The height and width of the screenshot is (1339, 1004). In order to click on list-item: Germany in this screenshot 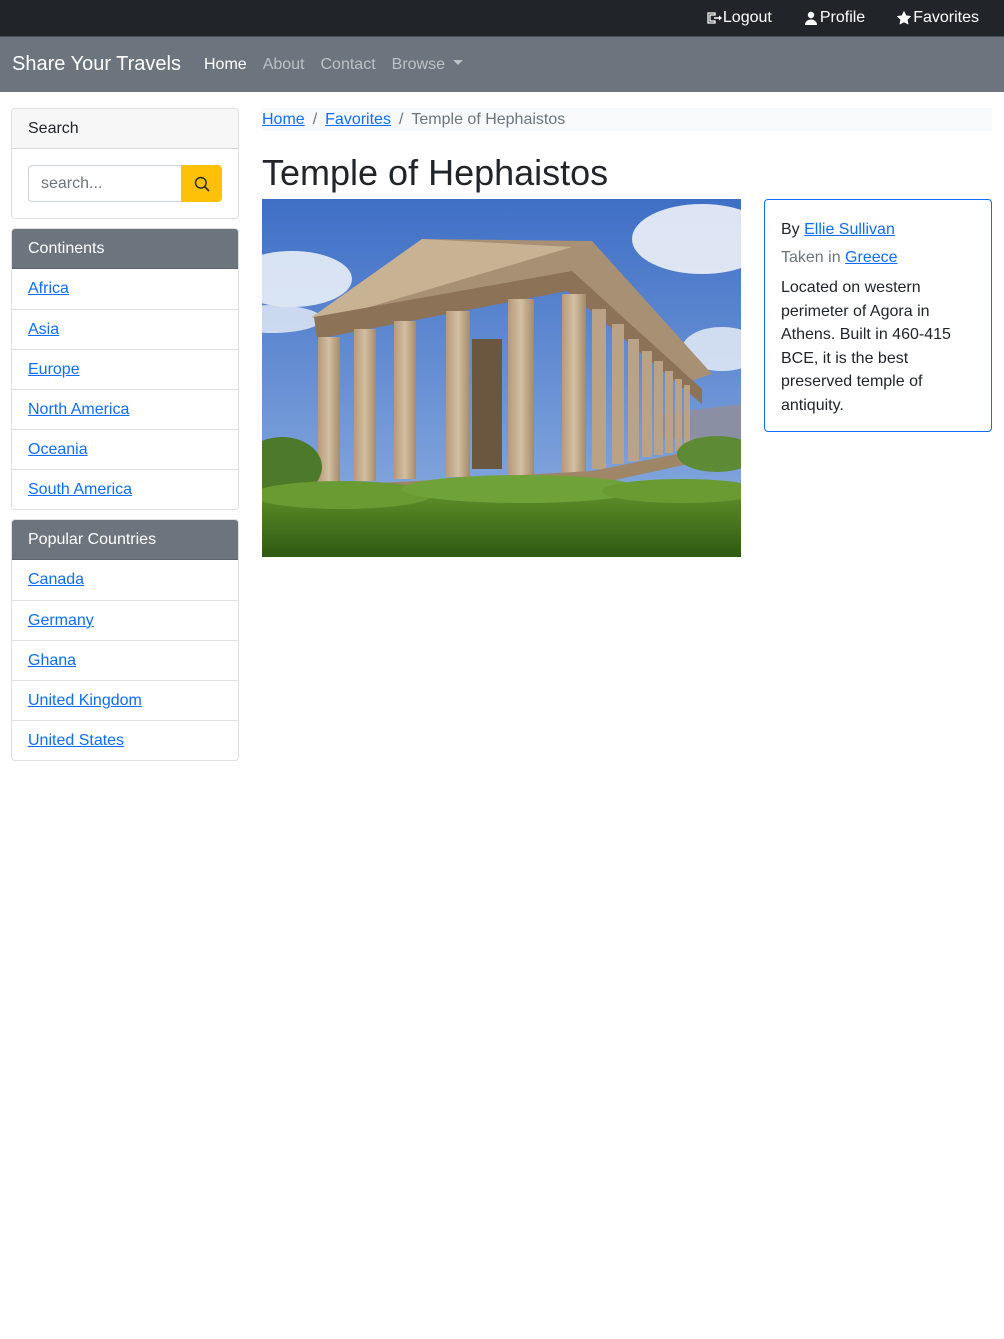, I will do `click(125, 620)`.